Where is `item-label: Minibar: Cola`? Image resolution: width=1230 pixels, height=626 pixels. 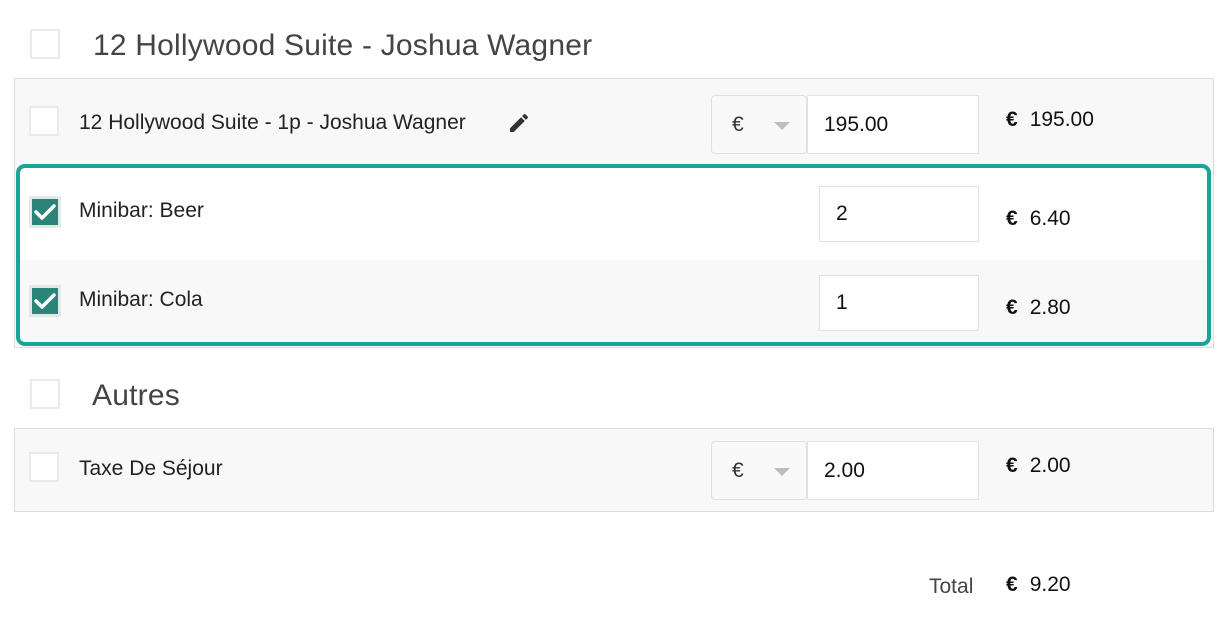
item-label: Minibar: Cola is located at coordinates (141, 299).